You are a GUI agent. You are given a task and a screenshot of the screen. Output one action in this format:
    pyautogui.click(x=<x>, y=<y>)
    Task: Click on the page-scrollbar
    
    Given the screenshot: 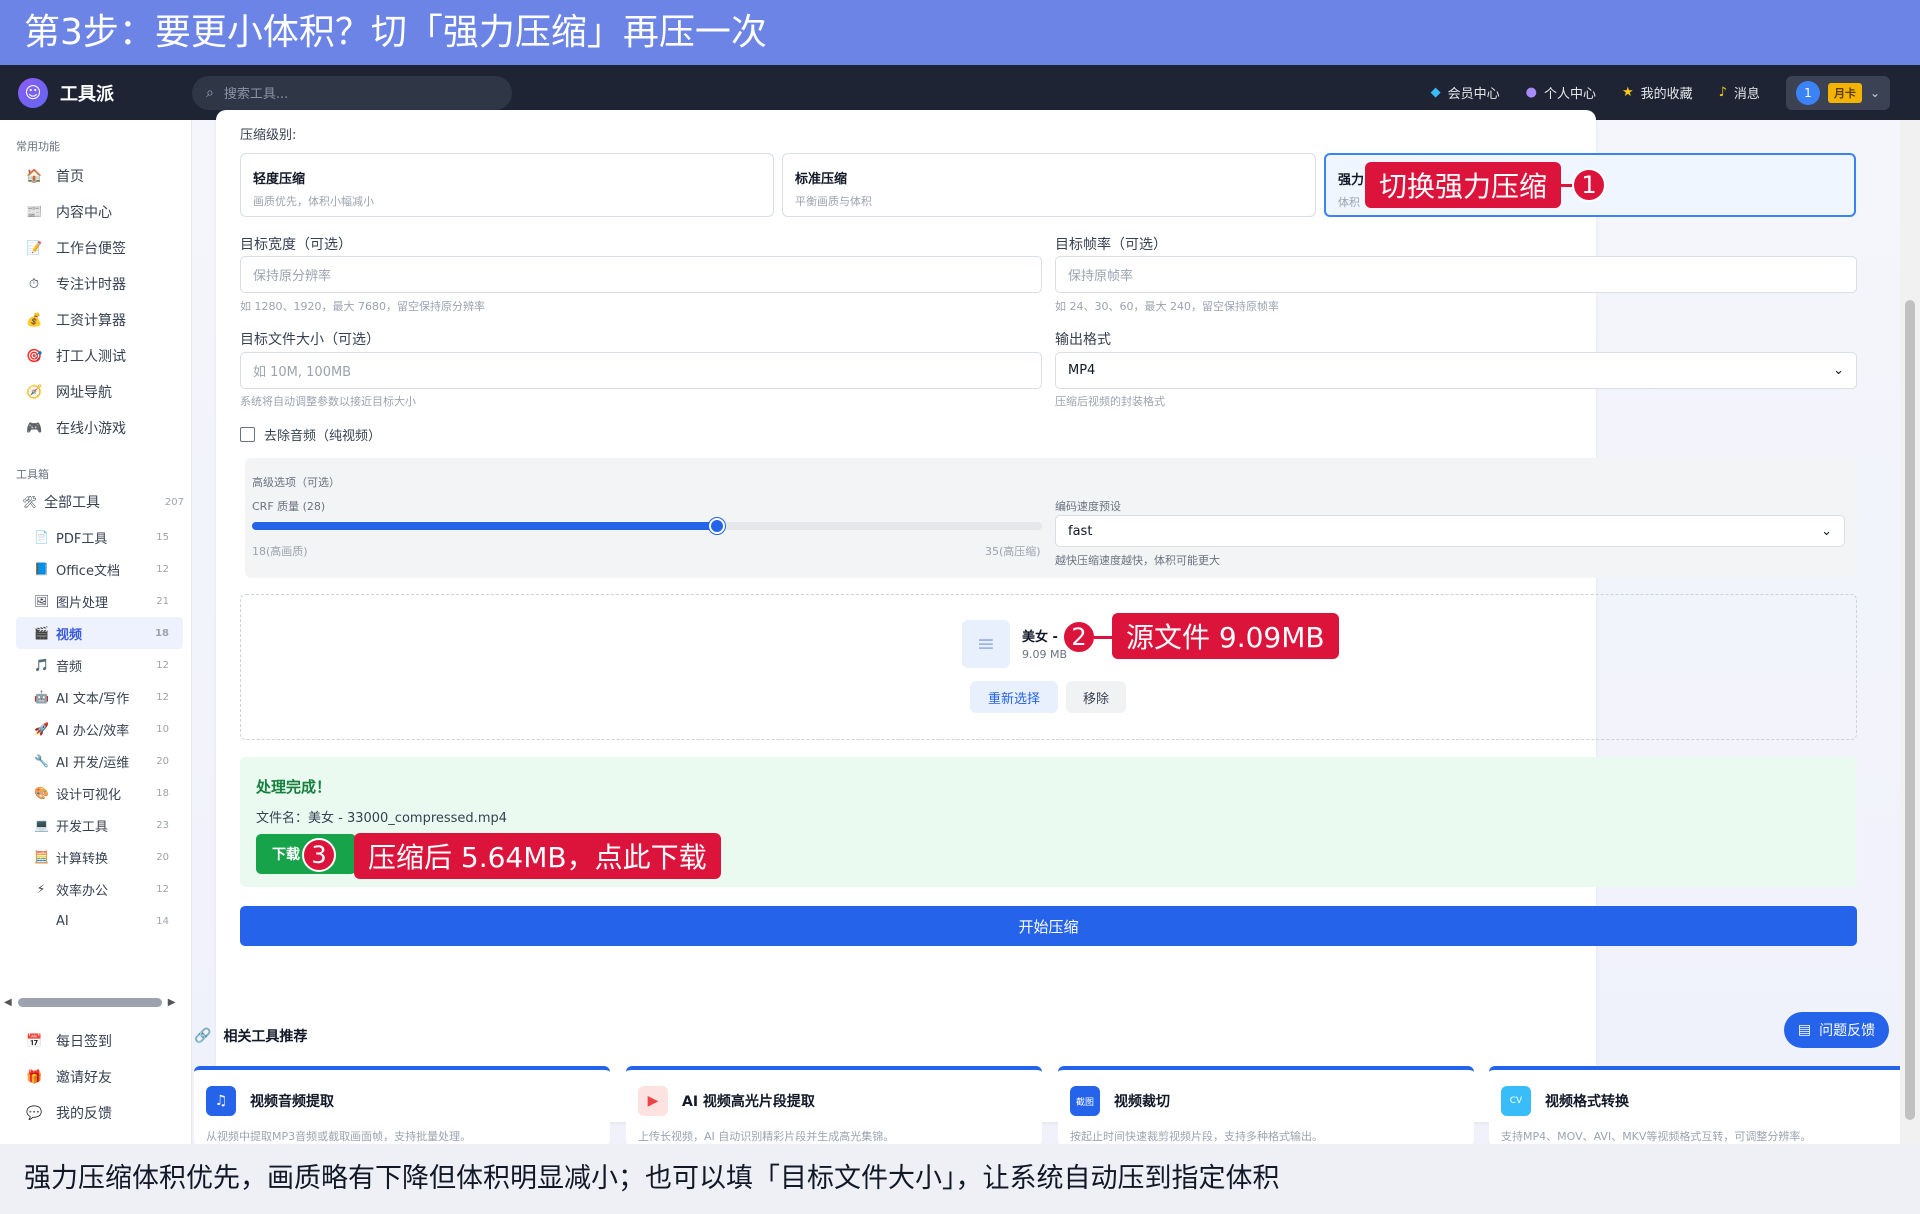 What is the action you would take?
    pyautogui.click(x=1910, y=632)
    